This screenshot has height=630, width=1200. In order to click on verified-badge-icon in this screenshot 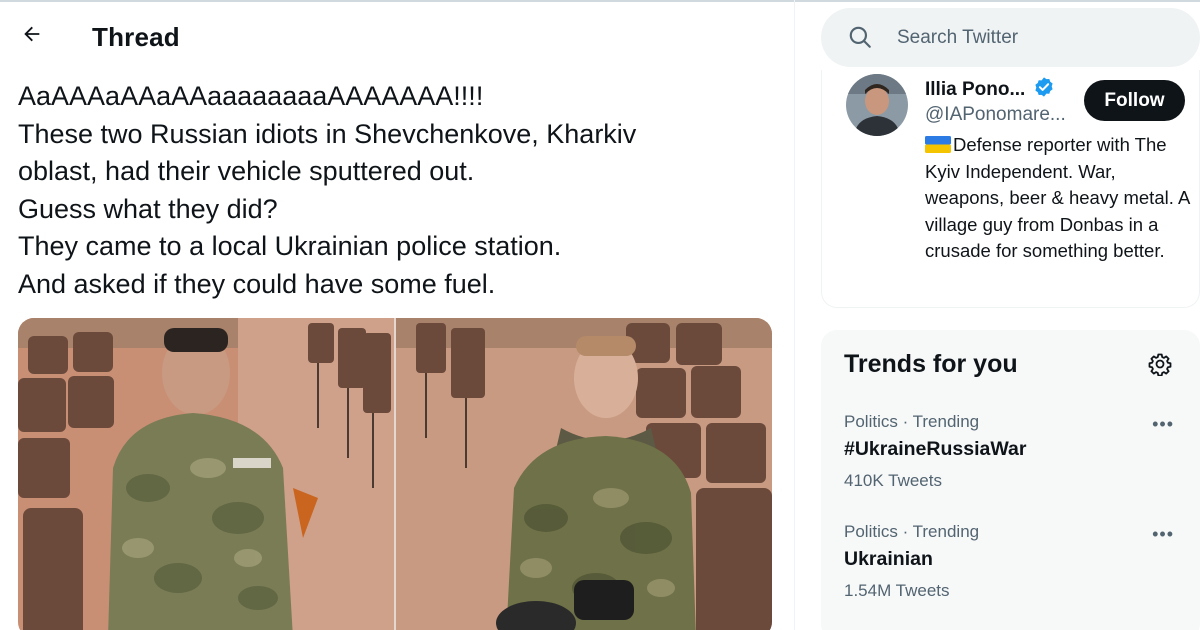, I will do `click(1044, 89)`.